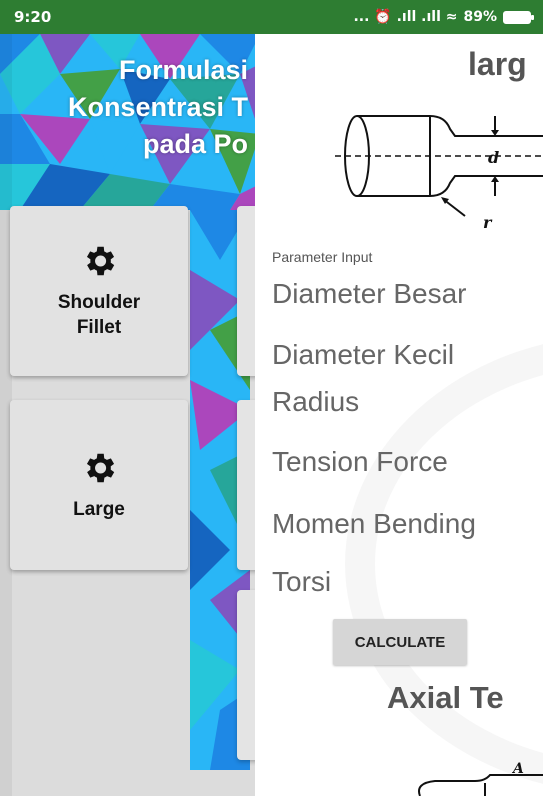 The image size is (543, 796). I want to click on diameter-besar-input: Diameter Besar, so click(369, 294).